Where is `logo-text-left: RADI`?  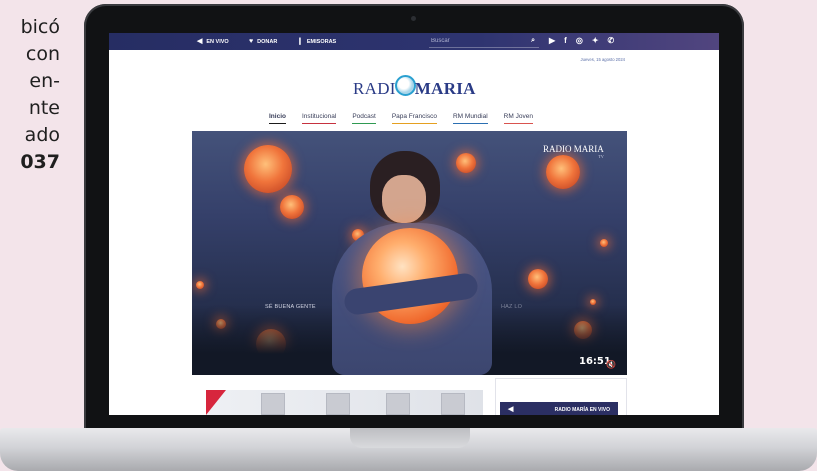
logo-text-left: RADI is located at coordinates (374, 88).